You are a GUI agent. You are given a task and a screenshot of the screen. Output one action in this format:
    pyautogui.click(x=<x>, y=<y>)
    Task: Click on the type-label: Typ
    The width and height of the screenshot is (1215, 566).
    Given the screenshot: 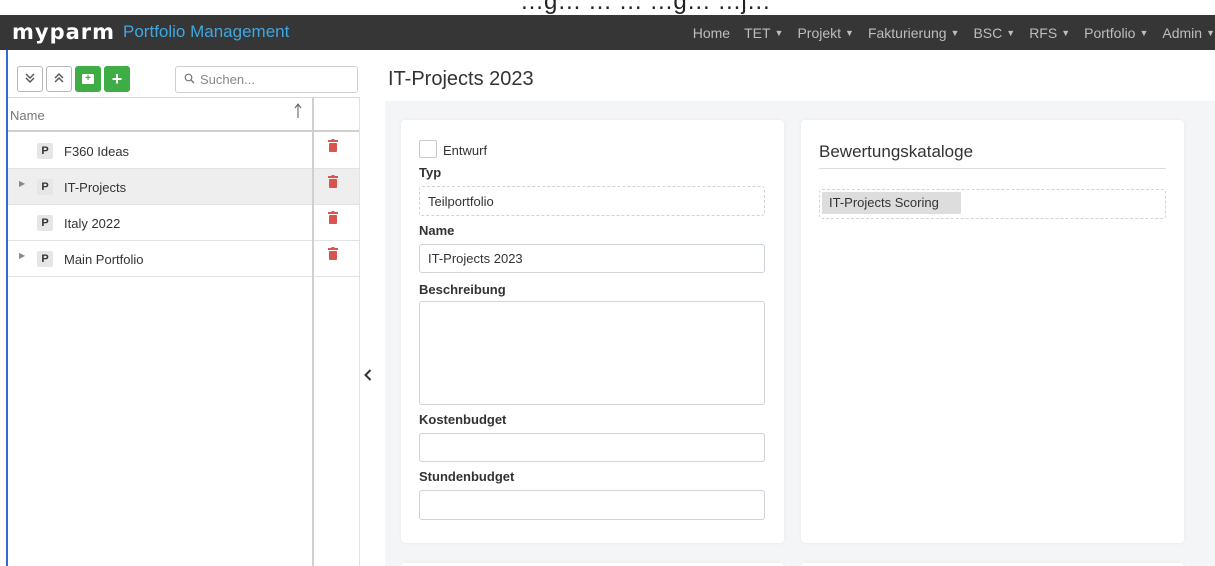 What is the action you would take?
    pyautogui.click(x=430, y=172)
    